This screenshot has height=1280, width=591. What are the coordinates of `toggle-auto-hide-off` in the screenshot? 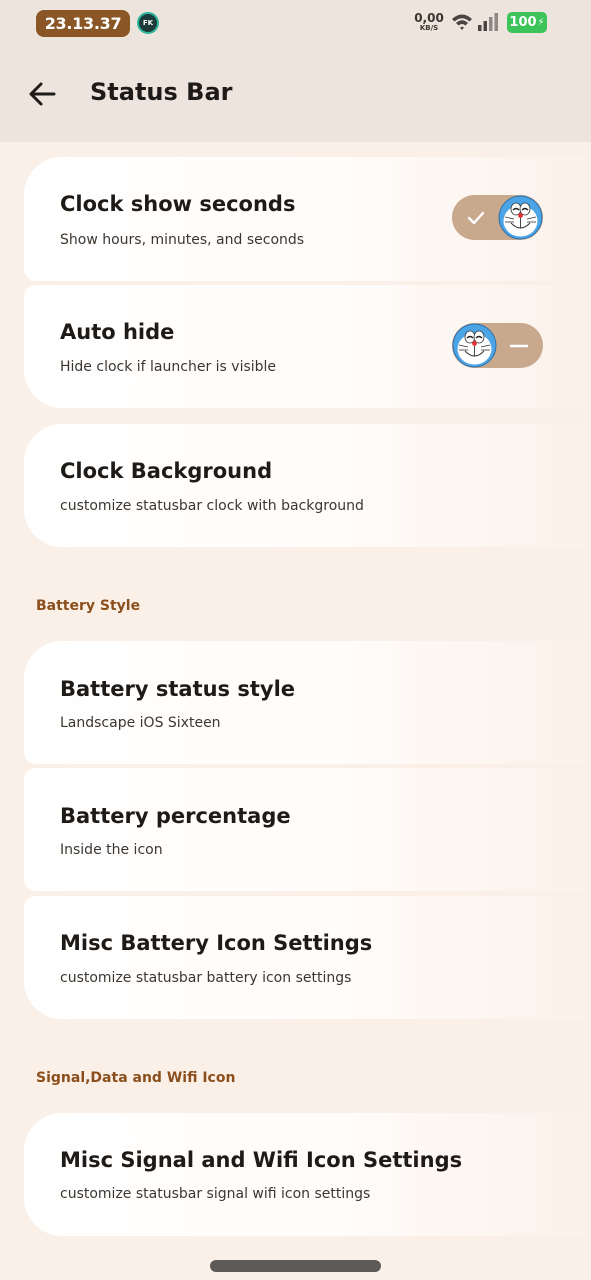 It's located at (497, 345).